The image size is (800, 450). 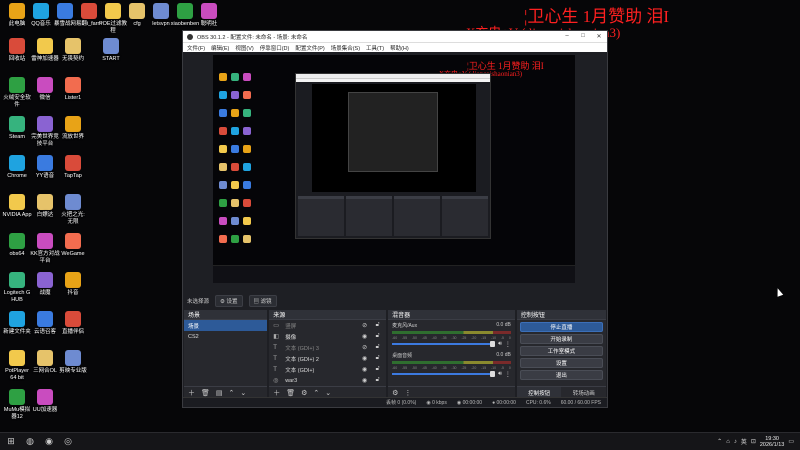 I want to click on desktop-icon: 火把之光: 无限, so click(x=73, y=210).